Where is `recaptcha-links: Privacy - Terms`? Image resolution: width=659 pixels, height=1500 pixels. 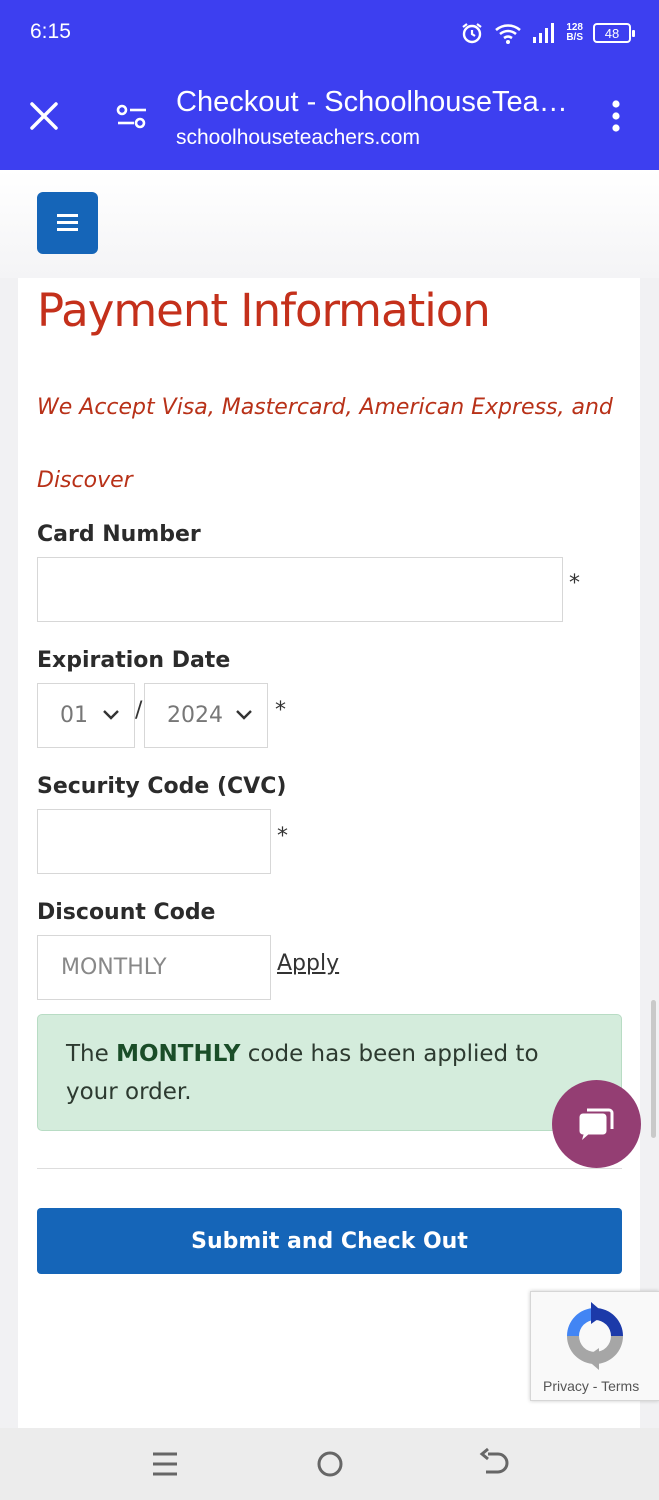 recaptcha-links: Privacy - Terms is located at coordinates (591, 1386).